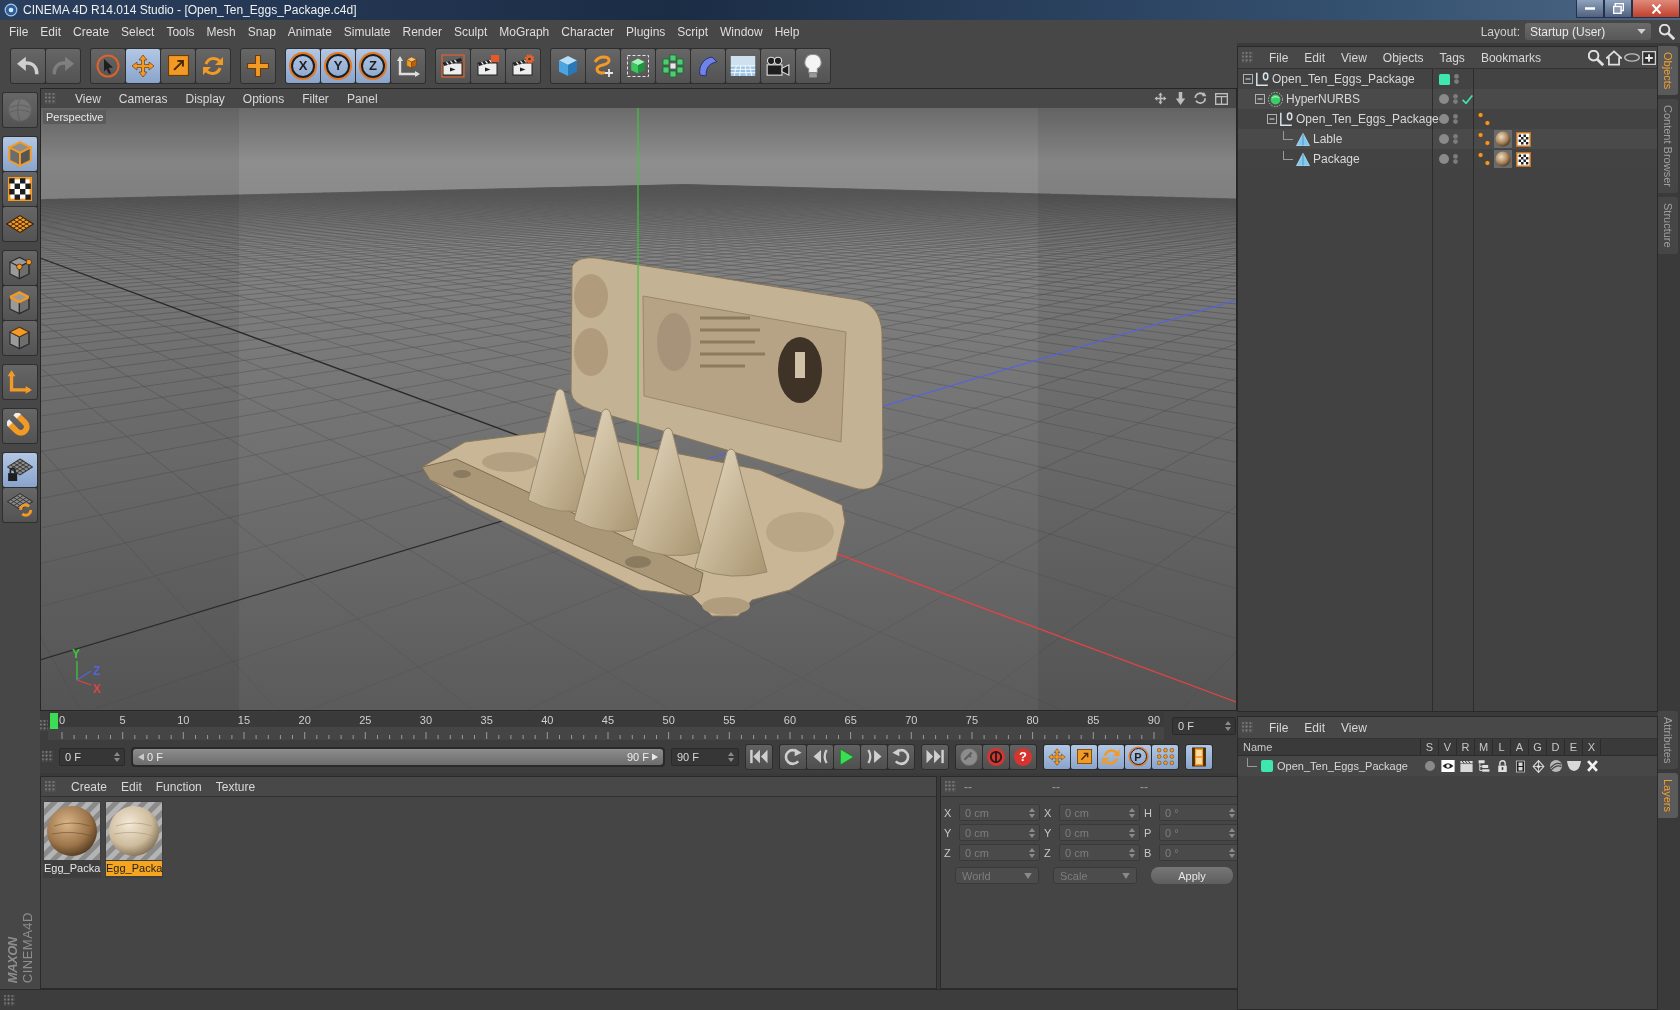 This screenshot has height=1010, width=1680. What do you see at coordinates (1668, 795) in the screenshot?
I see `side-tab: Layers` at bounding box center [1668, 795].